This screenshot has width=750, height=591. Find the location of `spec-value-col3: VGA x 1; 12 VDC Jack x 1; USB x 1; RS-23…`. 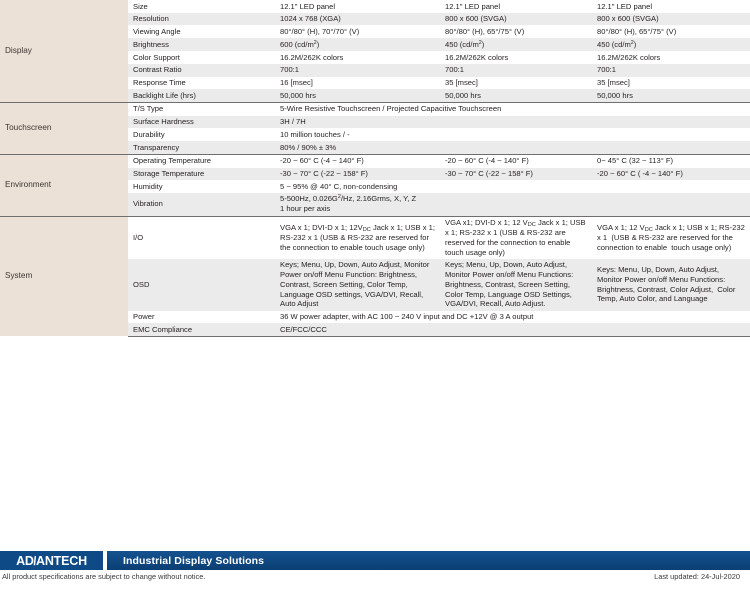

spec-value-col3: VGA x 1; 12 VDC Jack x 1; USB x 1; RS-23… is located at coordinates (671, 237).